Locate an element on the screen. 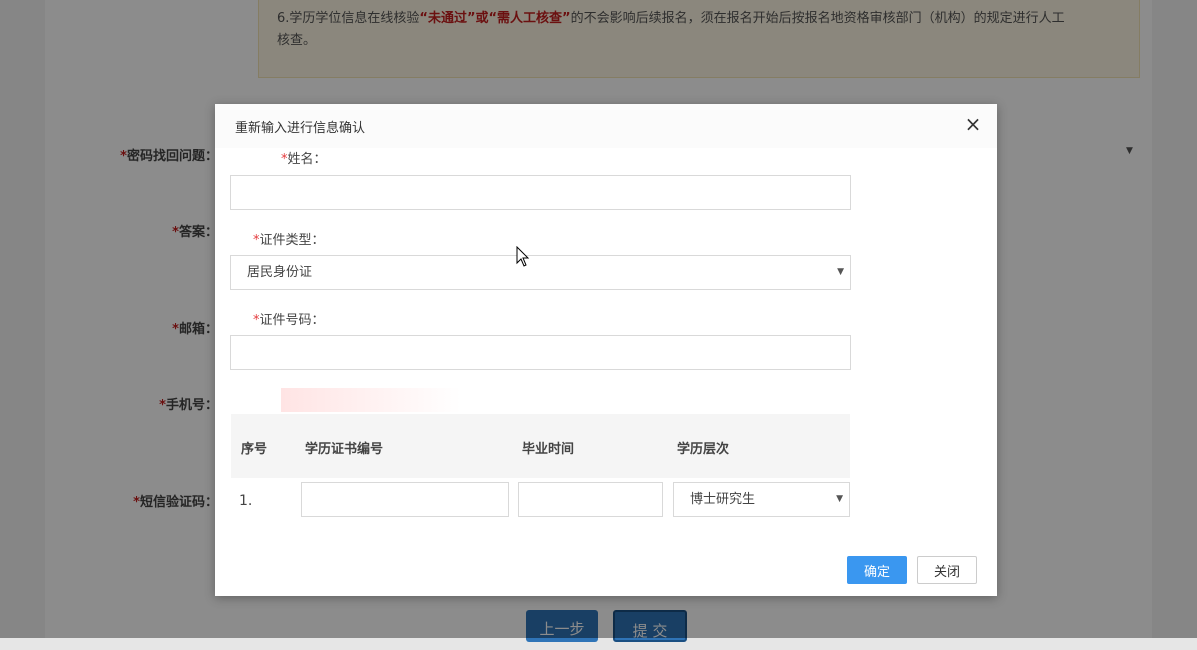  dialog-title: 重新输入进行信息确认 is located at coordinates (300, 128).